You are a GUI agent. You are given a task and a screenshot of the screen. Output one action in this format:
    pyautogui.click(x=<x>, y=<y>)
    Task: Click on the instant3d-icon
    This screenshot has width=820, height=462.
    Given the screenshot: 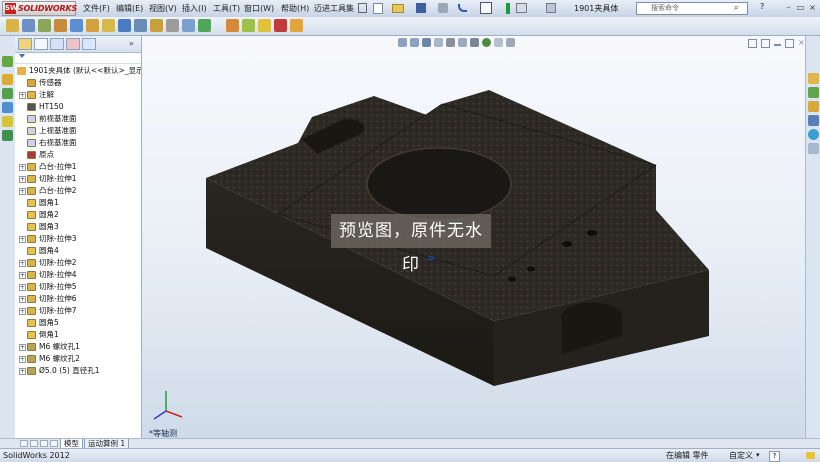 What is the action you would take?
    pyautogui.click(x=204, y=25)
    